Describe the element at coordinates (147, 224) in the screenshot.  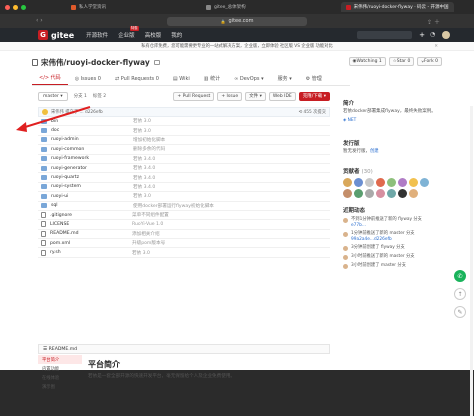
I see `commit-message: RuoYi-Vue 1.0` at that location.